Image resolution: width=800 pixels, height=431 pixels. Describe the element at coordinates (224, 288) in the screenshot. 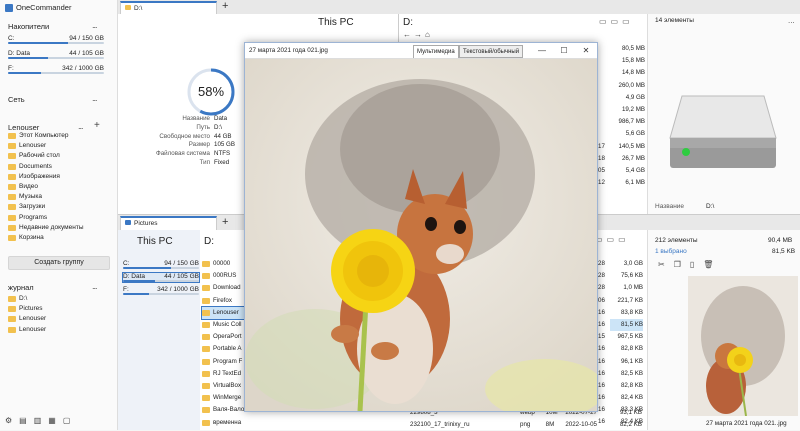

I see `folder-row: Download` at that location.